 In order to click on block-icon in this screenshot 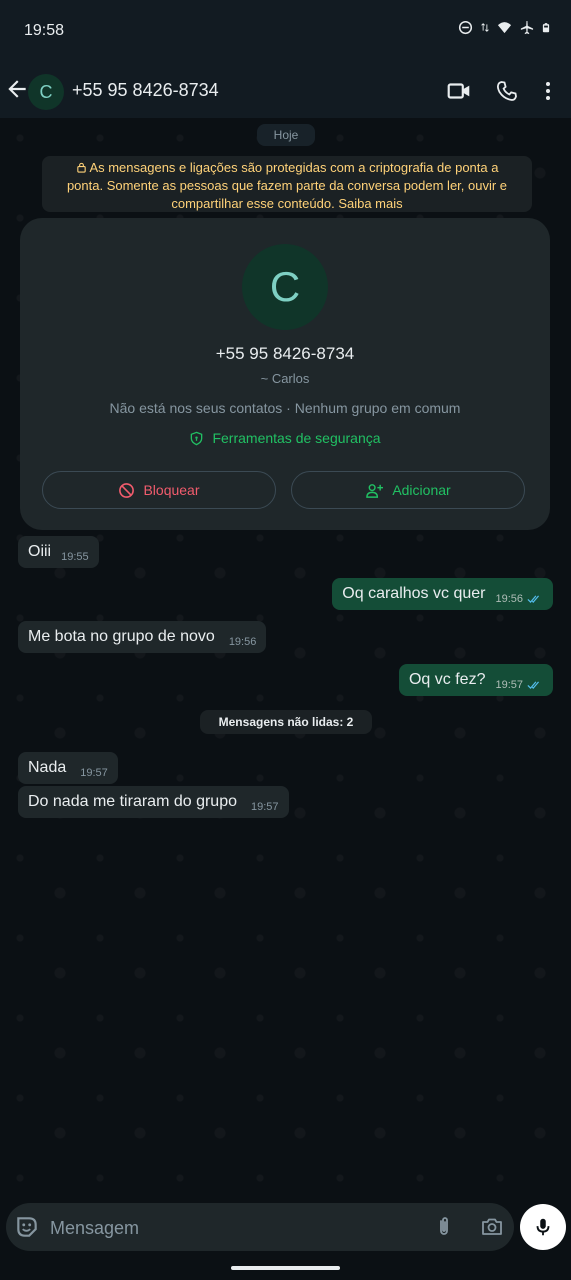, I will do `click(126, 490)`.